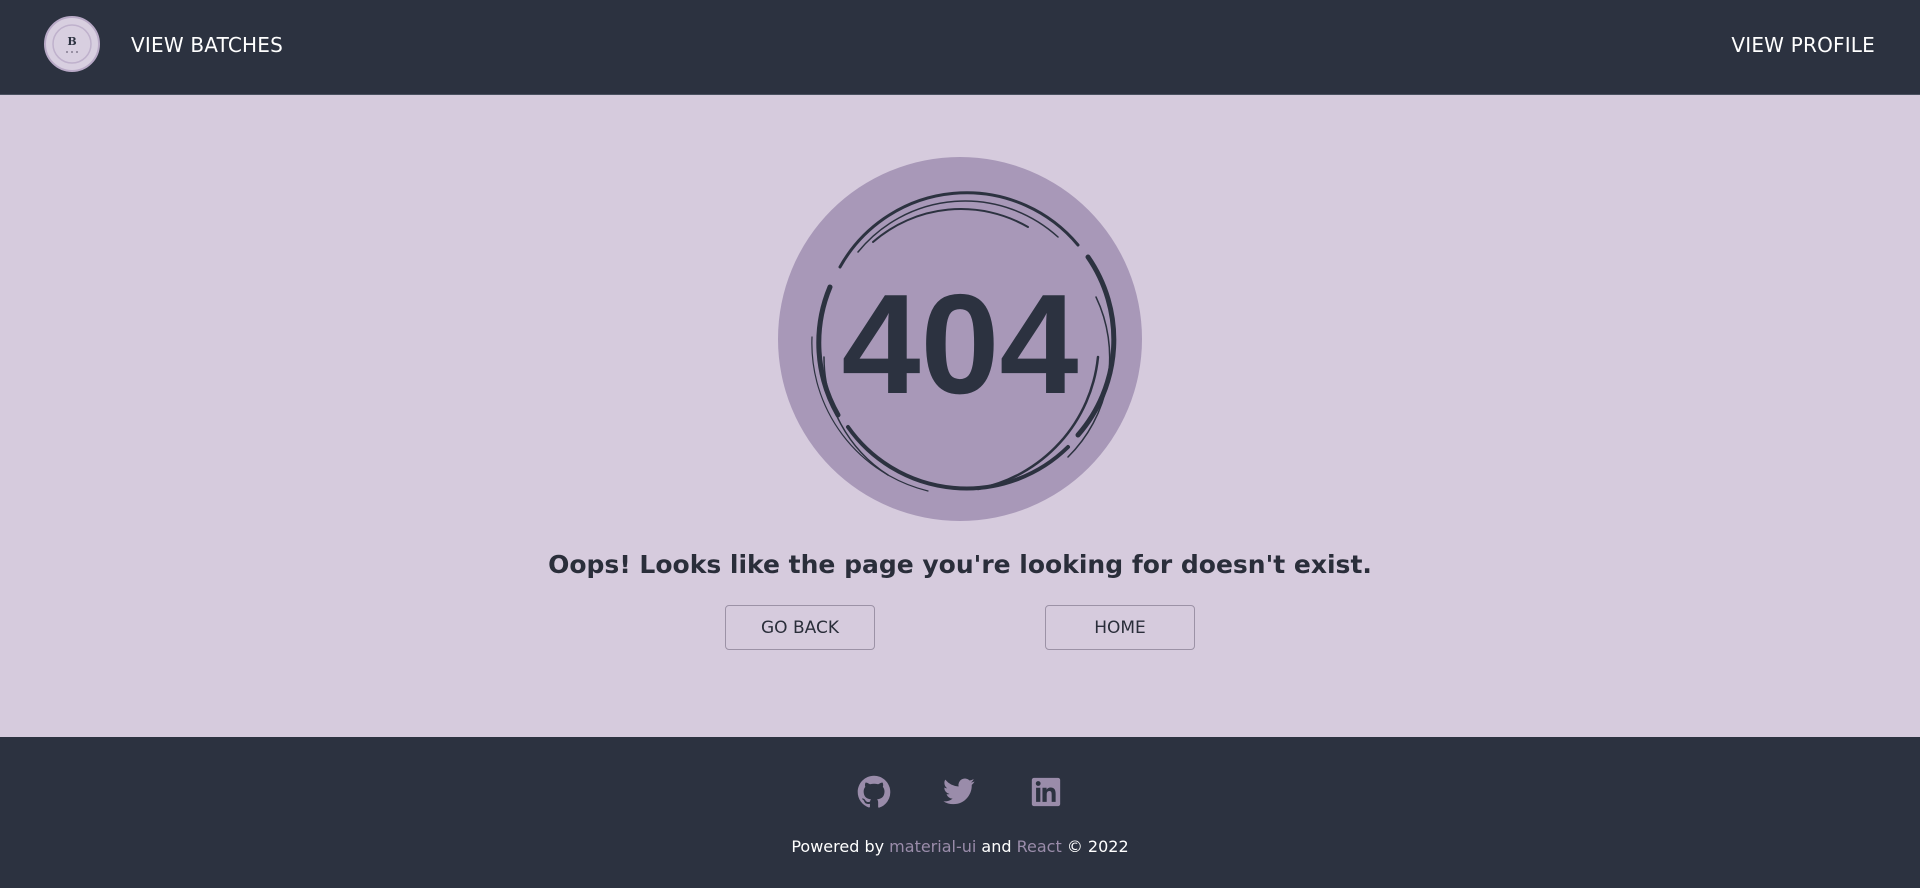  I want to click on nav-view-batches: VIEW BATCHES, so click(207, 45).